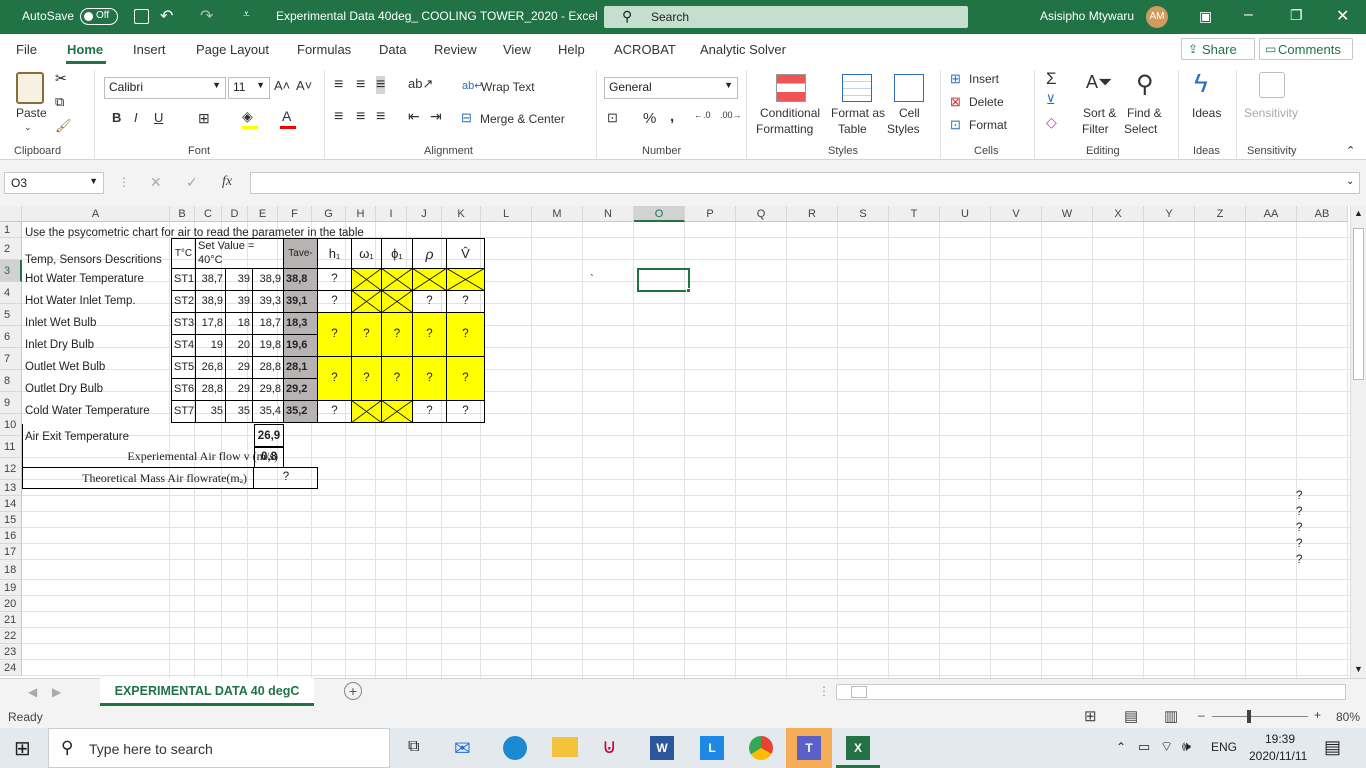 The height and width of the screenshot is (768, 1366). Describe the element at coordinates (461, 214) in the screenshot. I see `column-header-k: K` at that location.